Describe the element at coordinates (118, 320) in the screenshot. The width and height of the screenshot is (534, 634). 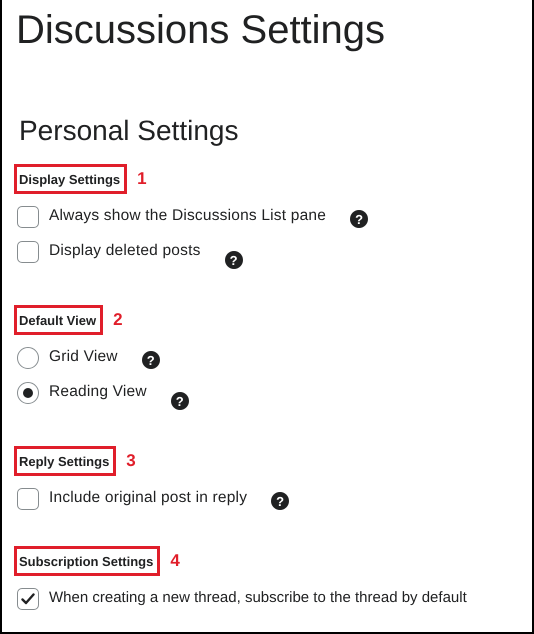
I see `callout-number: 2` at that location.